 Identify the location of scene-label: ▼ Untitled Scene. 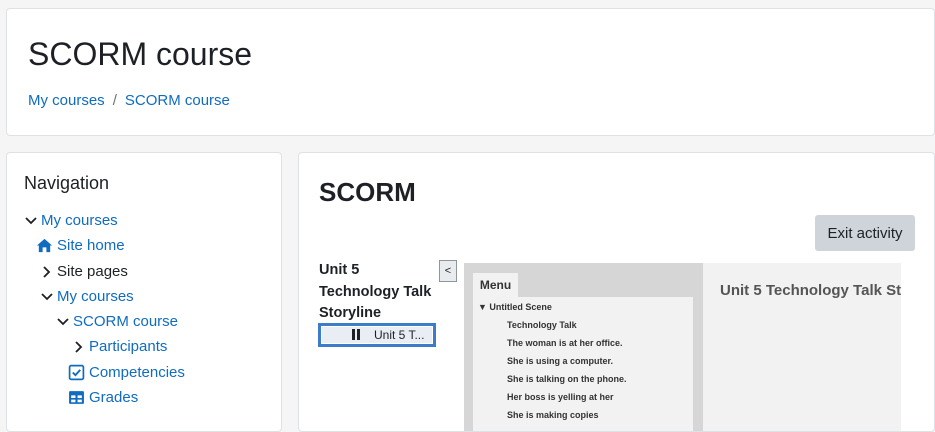
(515, 307).